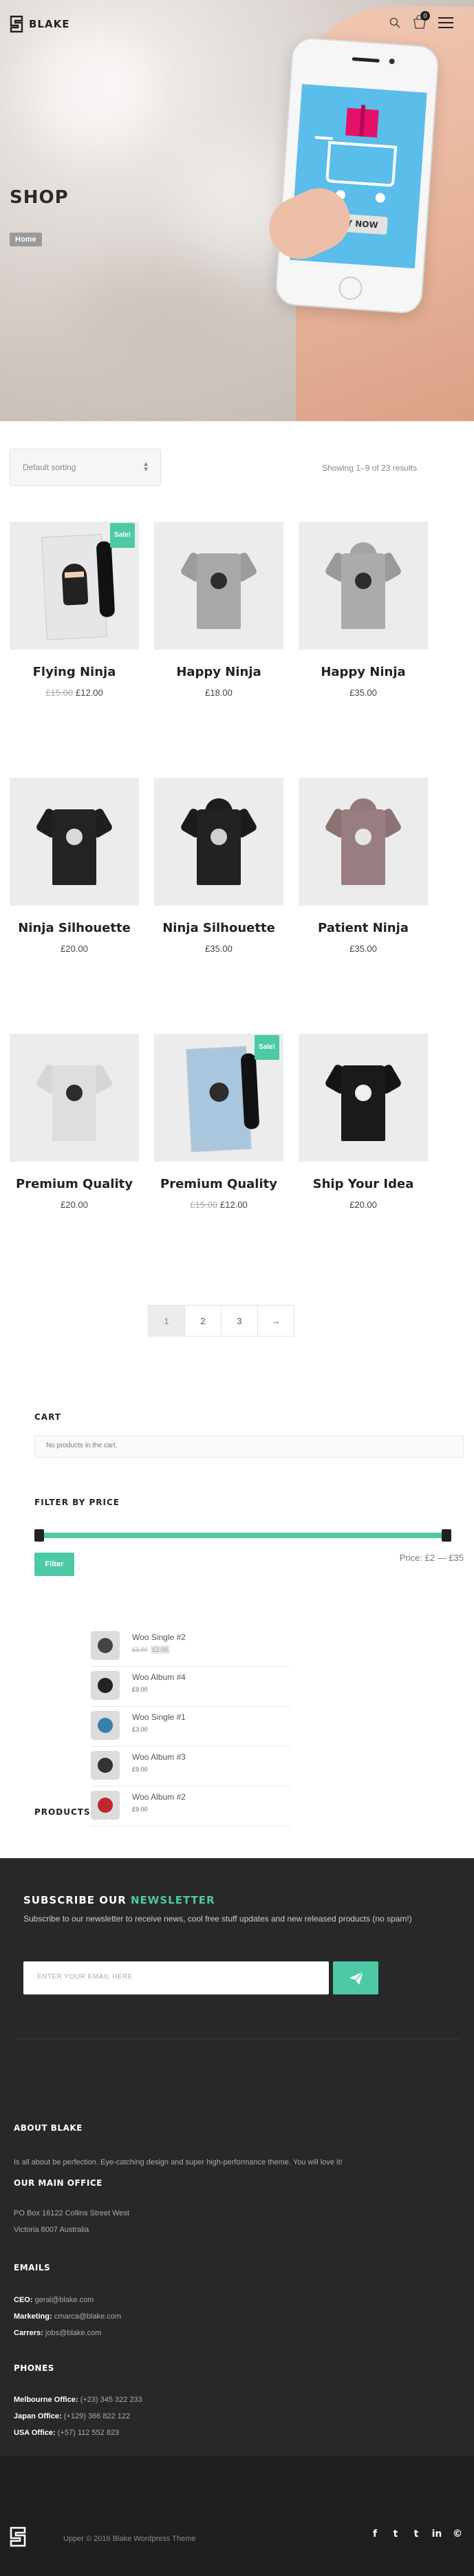 This screenshot has width=474, height=2576. I want to click on social-links: f t t in ©, so click(416, 2534).